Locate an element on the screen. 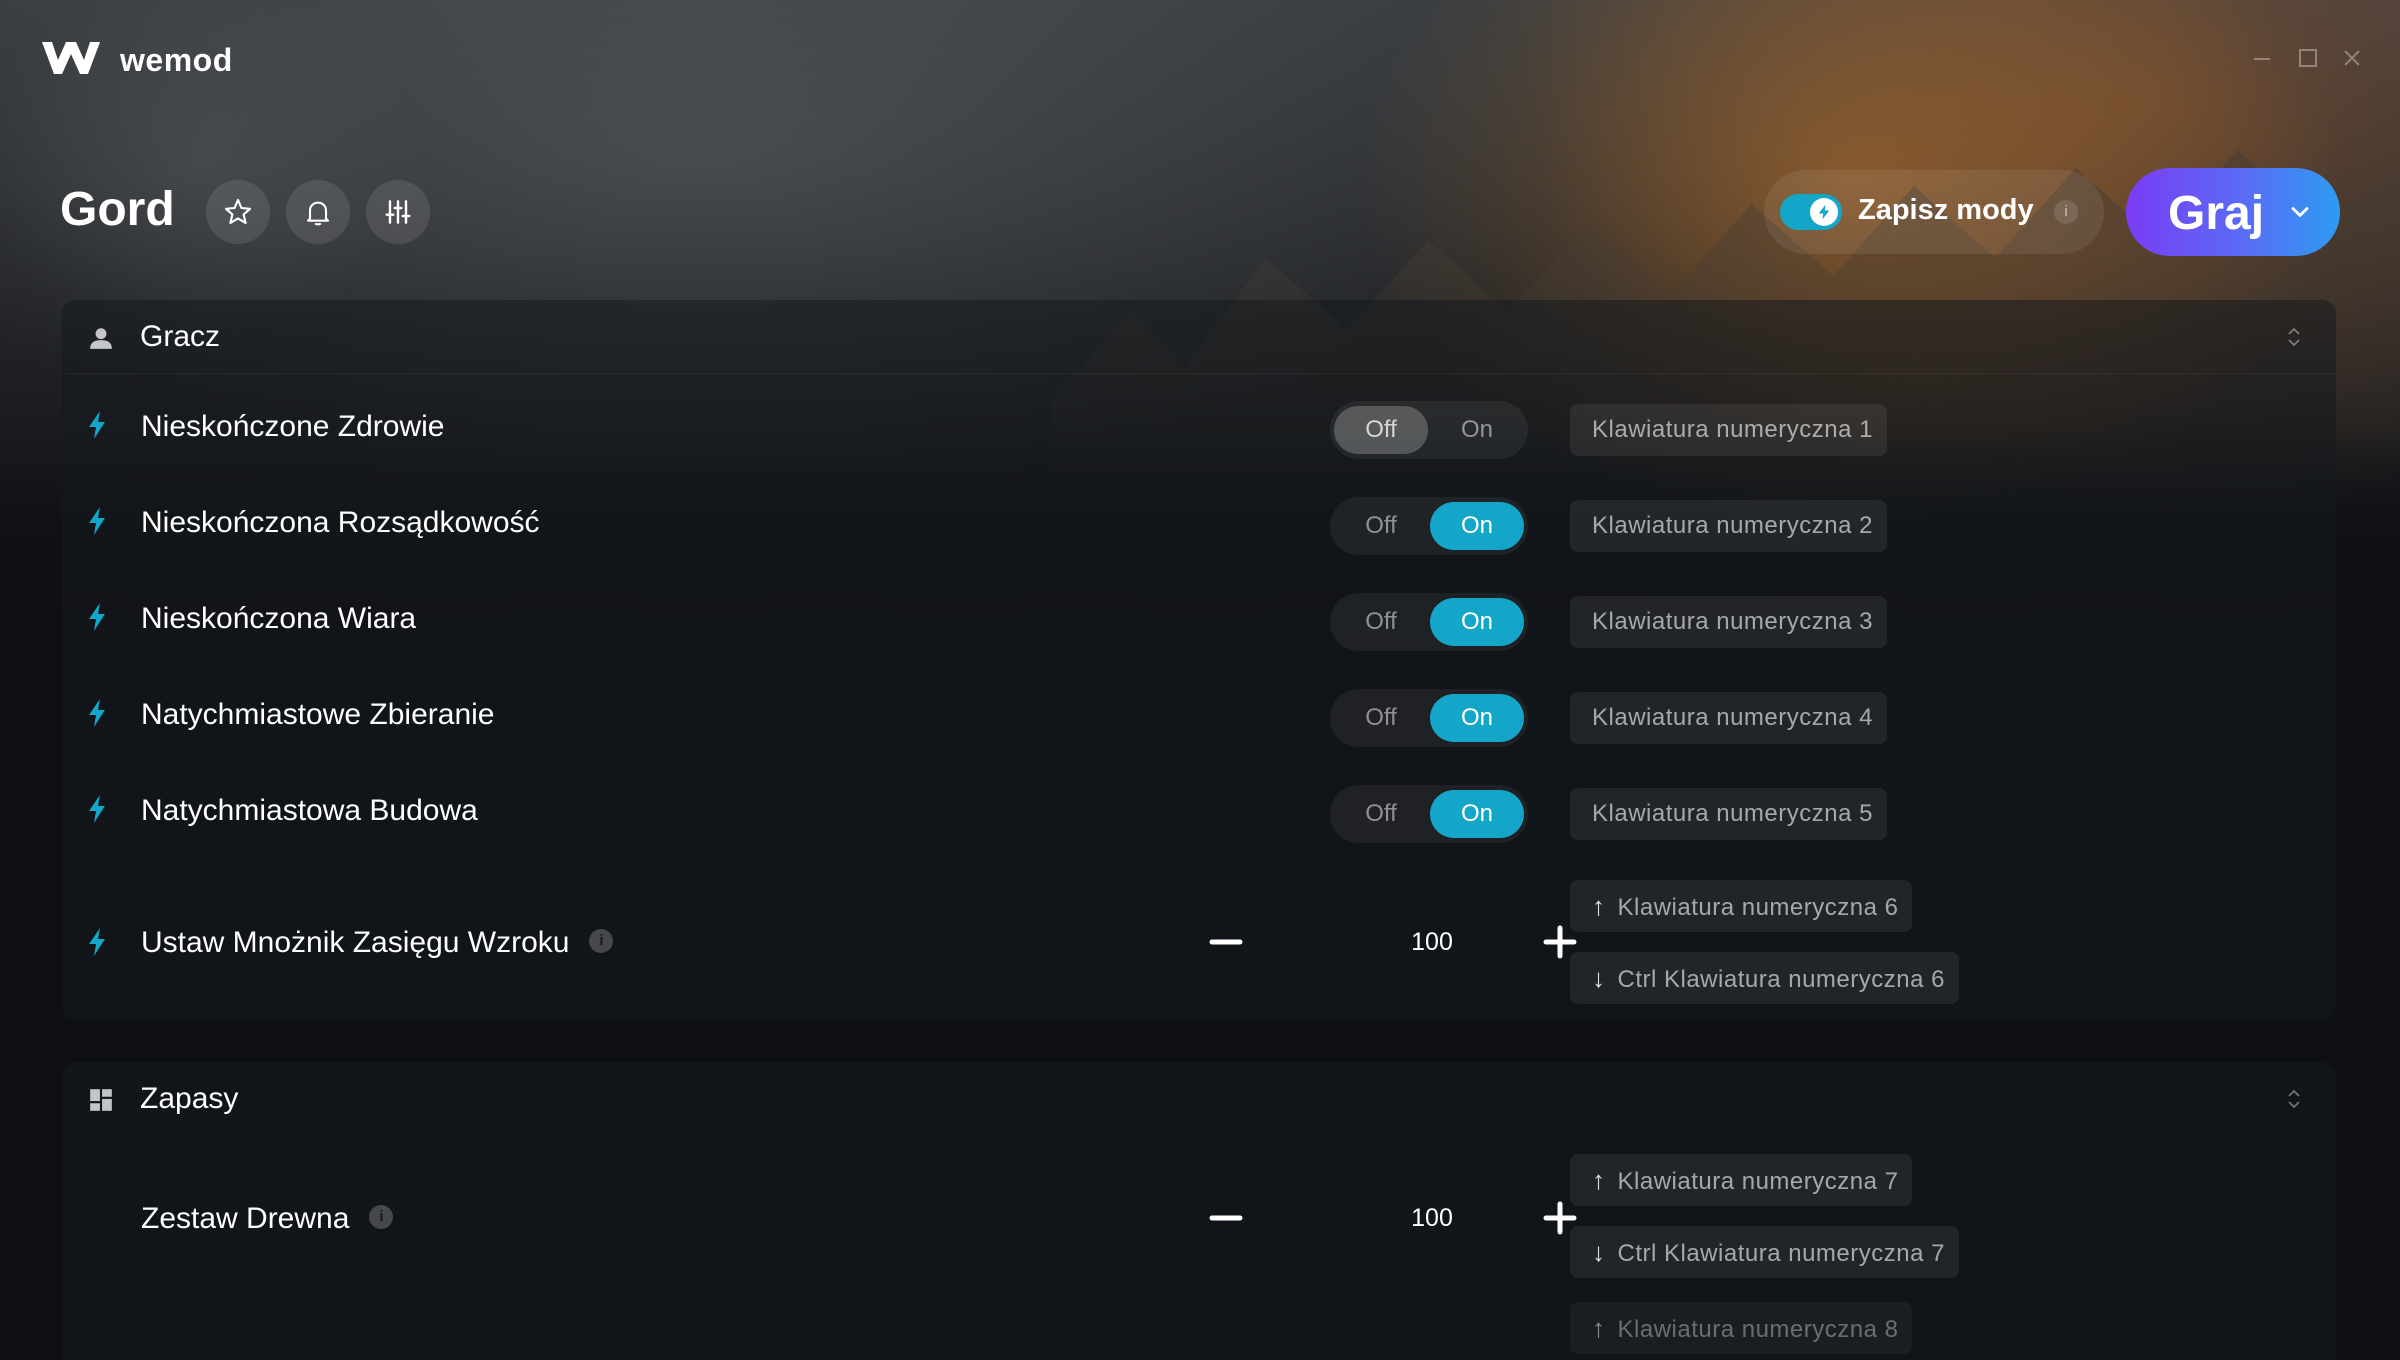  settings-button is located at coordinates (398, 212).